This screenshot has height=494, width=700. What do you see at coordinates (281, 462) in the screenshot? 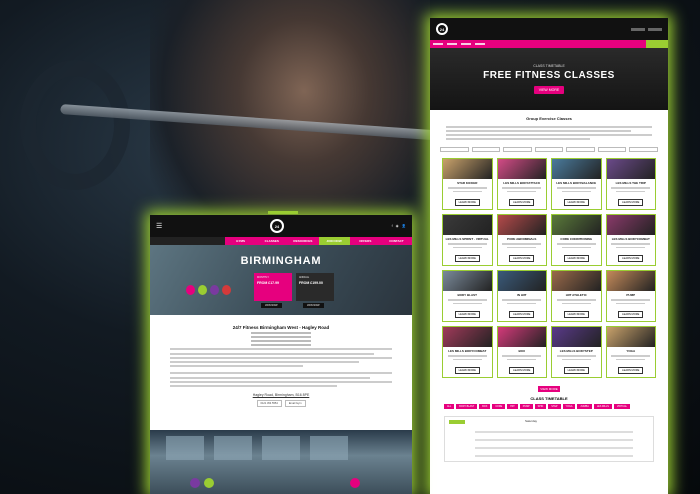
I see `gym-interior-photo` at bounding box center [281, 462].